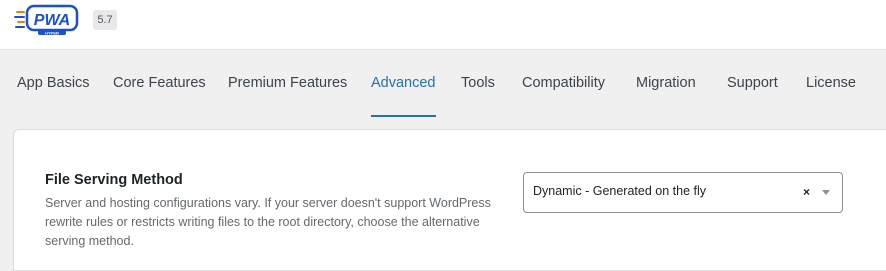 This screenshot has height=271, width=886. What do you see at coordinates (619, 191) in the screenshot?
I see `select-value: Dynamic - Generated on the fly` at bounding box center [619, 191].